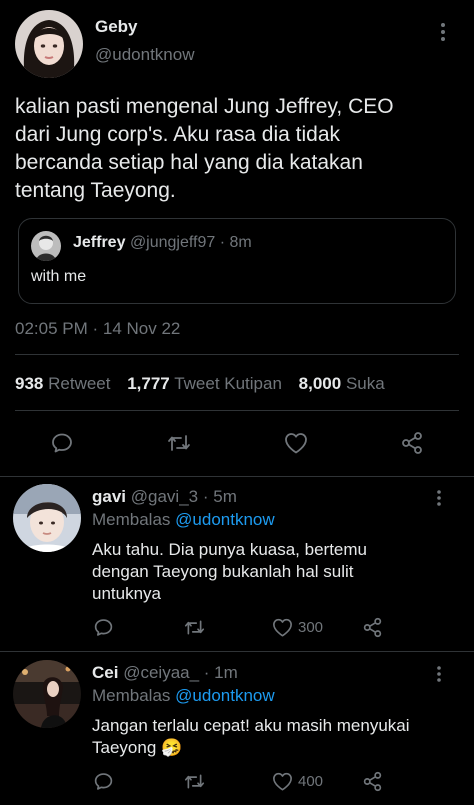 The width and height of the screenshot is (474, 805). Describe the element at coordinates (320, 383) in the screenshot. I see `like-count: 8,000` at that location.